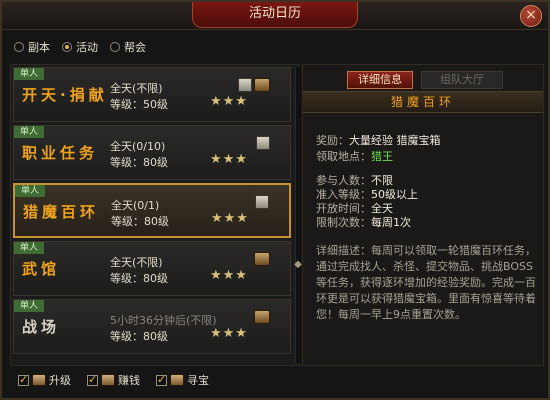  Describe the element at coordinates (163, 320) in the screenshot. I see `activity-time: 5小时36分钟后(不限)` at that location.